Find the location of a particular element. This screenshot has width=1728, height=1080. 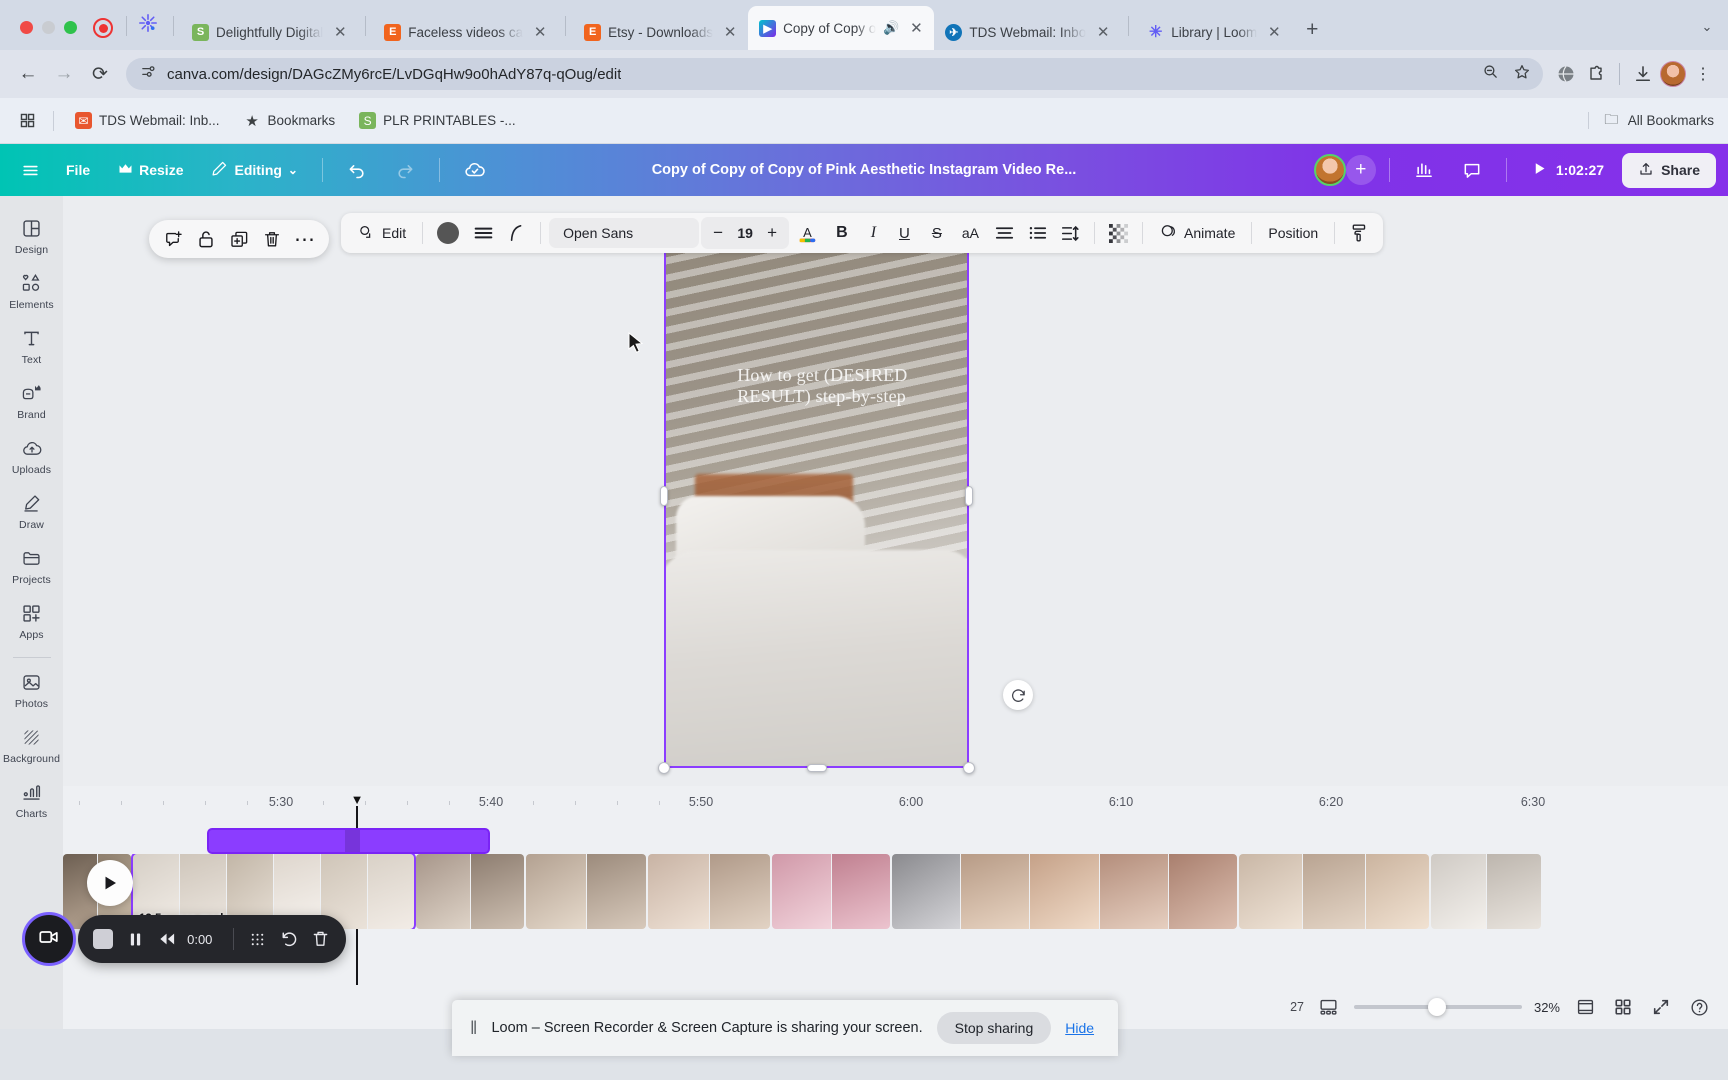

resize-button: Resize is located at coordinates (150, 170).